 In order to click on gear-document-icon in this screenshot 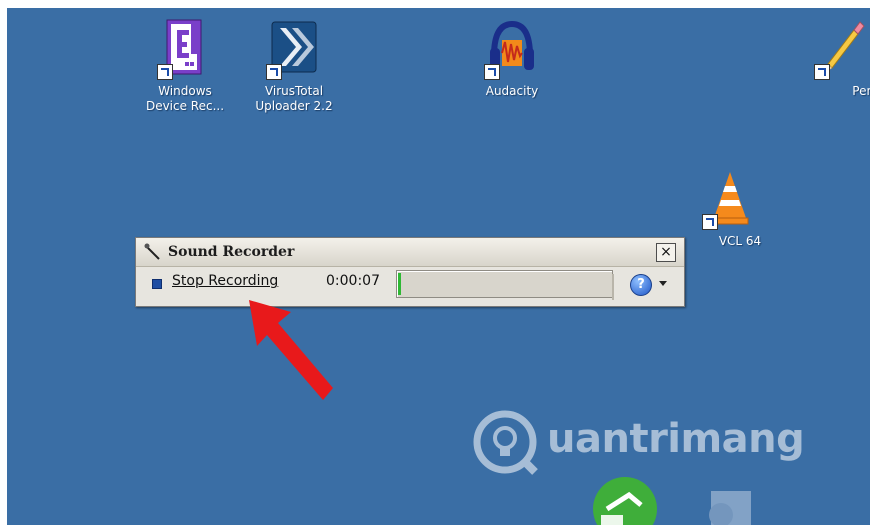, I will do `click(730, 508)`.